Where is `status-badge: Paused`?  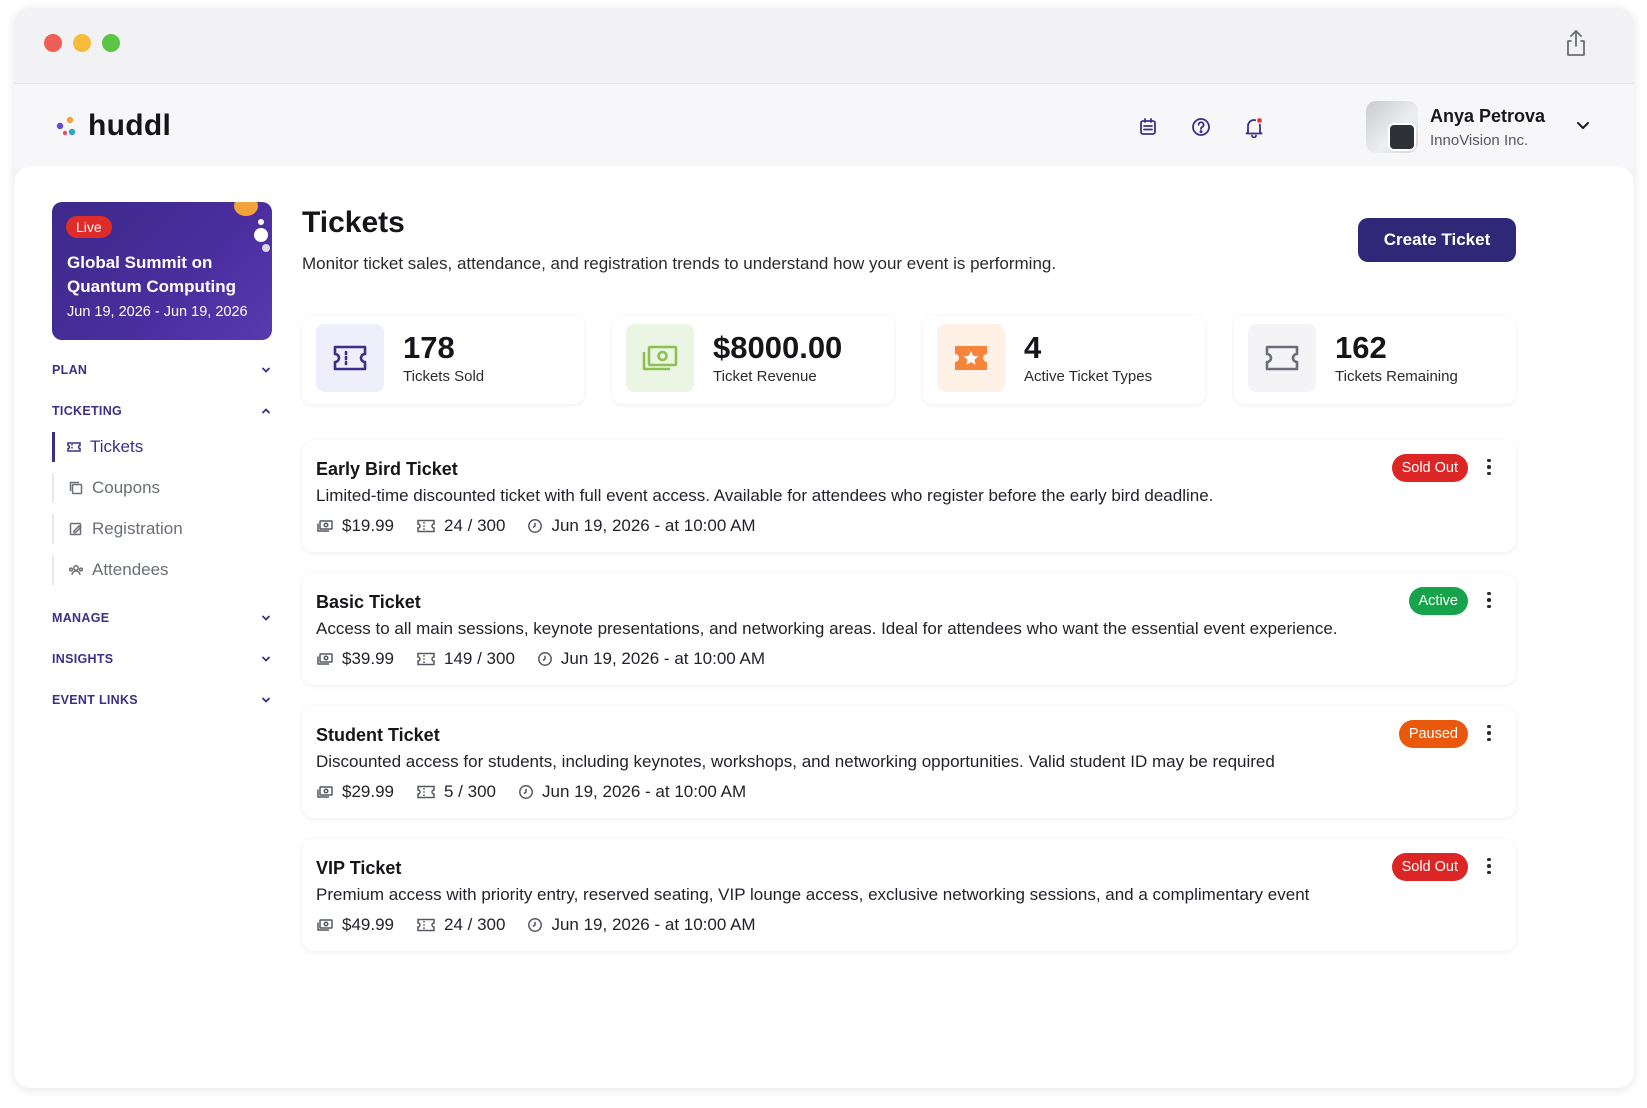 status-badge: Paused is located at coordinates (1433, 734).